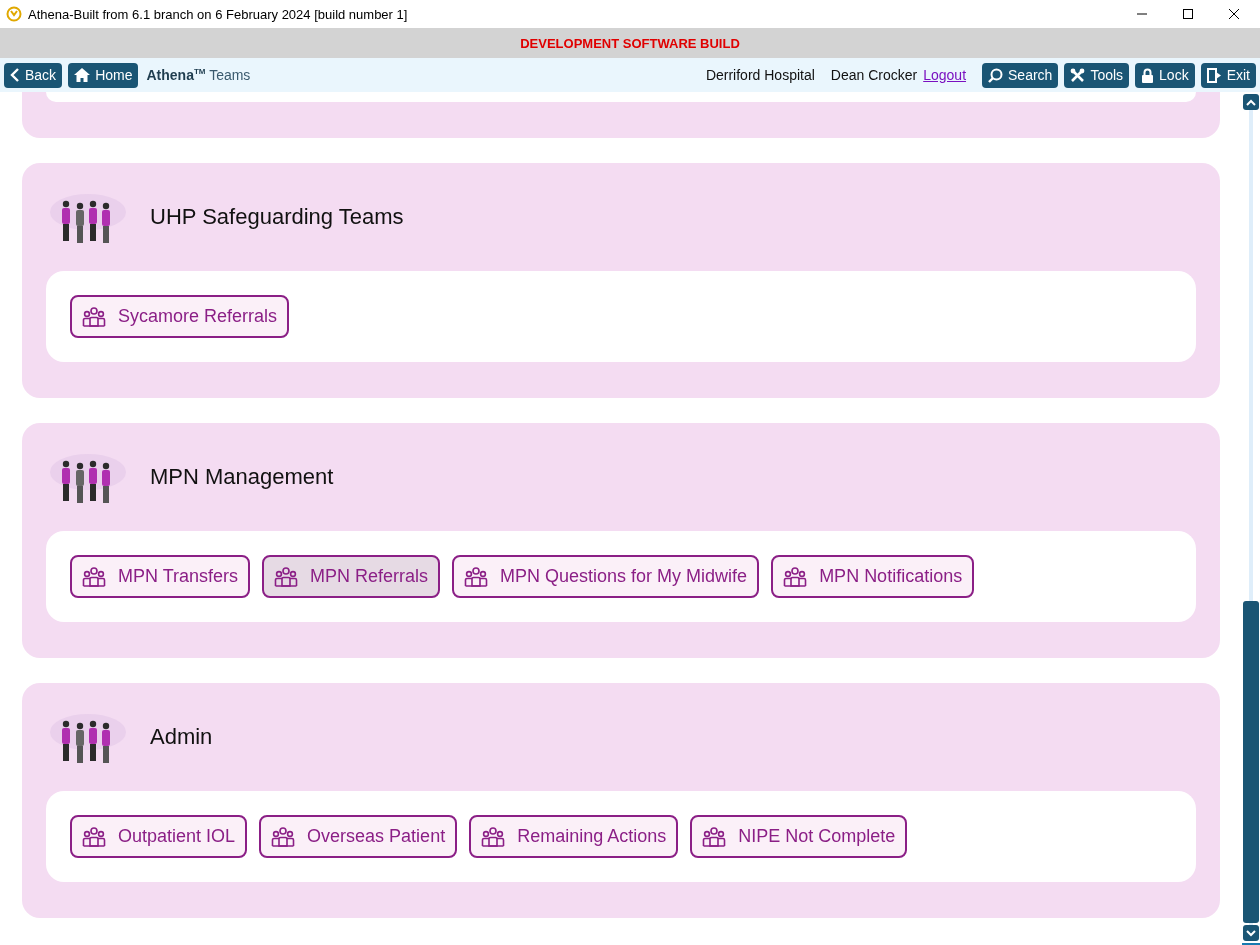 This screenshot has width=1260, height=945. Describe the element at coordinates (103, 75) in the screenshot. I see `nav-button: Home` at that location.